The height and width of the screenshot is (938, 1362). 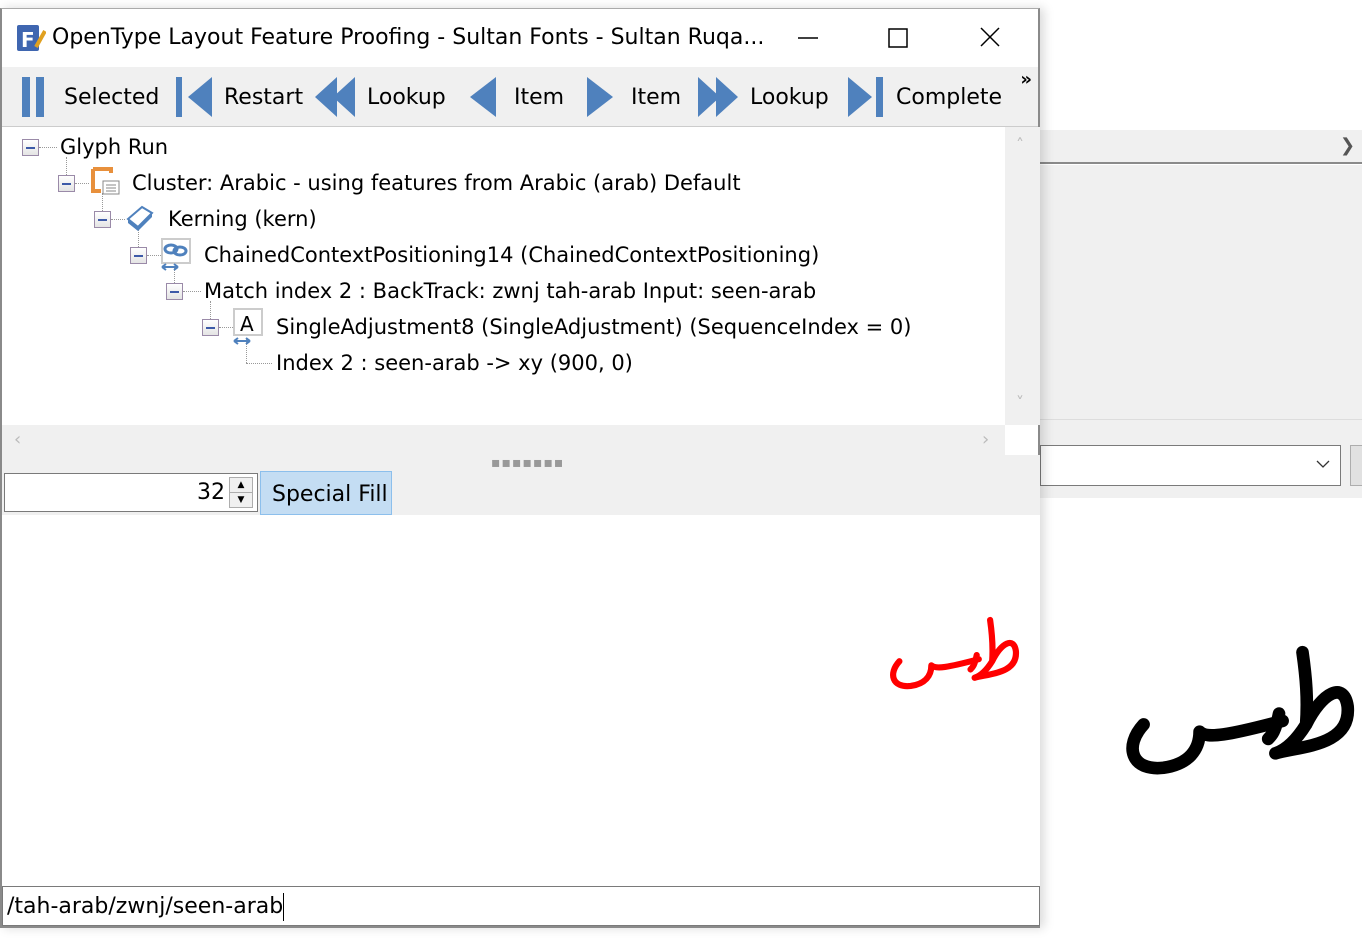 What do you see at coordinates (140, 218) in the screenshot?
I see `eraser-icon` at bounding box center [140, 218].